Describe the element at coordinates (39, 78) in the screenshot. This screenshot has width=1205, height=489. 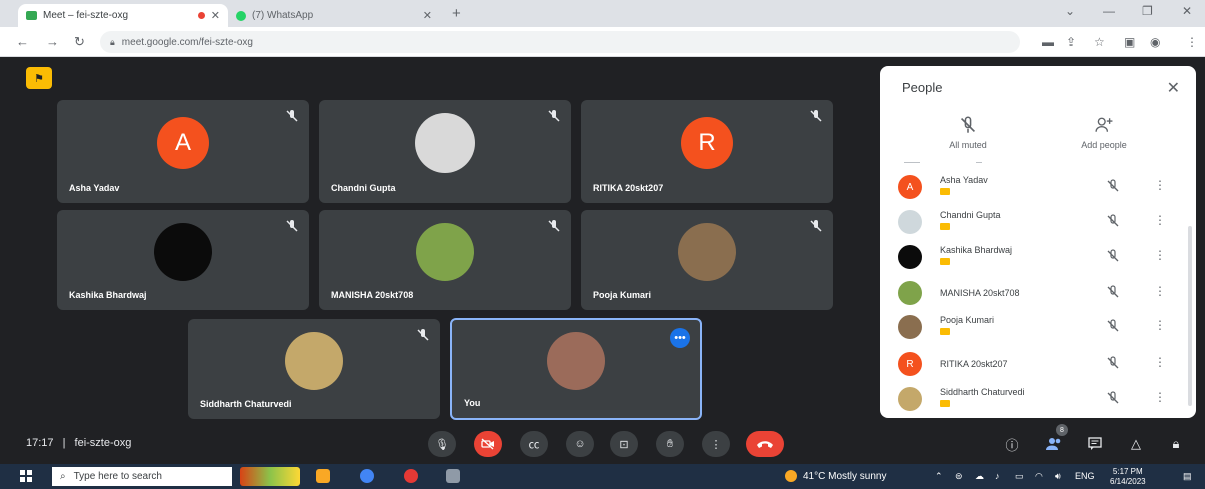
I see `host-controls-icon: ⚑` at that location.